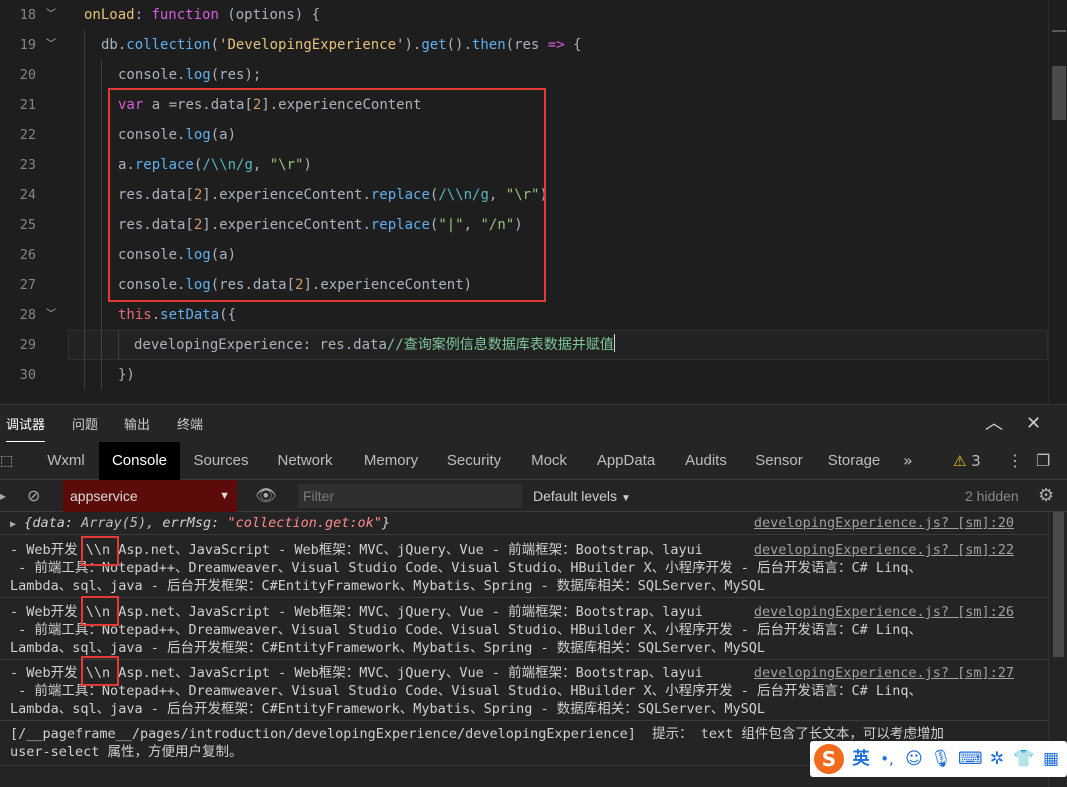 The image size is (1067, 787). What do you see at coordinates (66, 461) in the screenshot?
I see `tab-wxml: Wxml` at bounding box center [66, 461].